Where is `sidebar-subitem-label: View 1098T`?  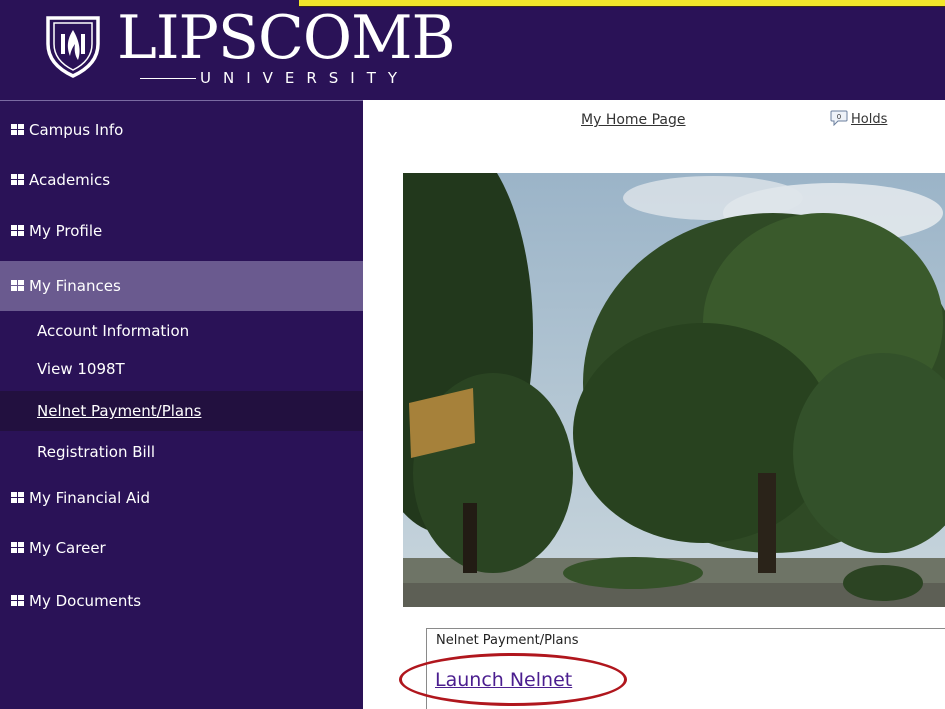 sidebar-subitem-label: View 1098T is located at coordinates (81, 369).